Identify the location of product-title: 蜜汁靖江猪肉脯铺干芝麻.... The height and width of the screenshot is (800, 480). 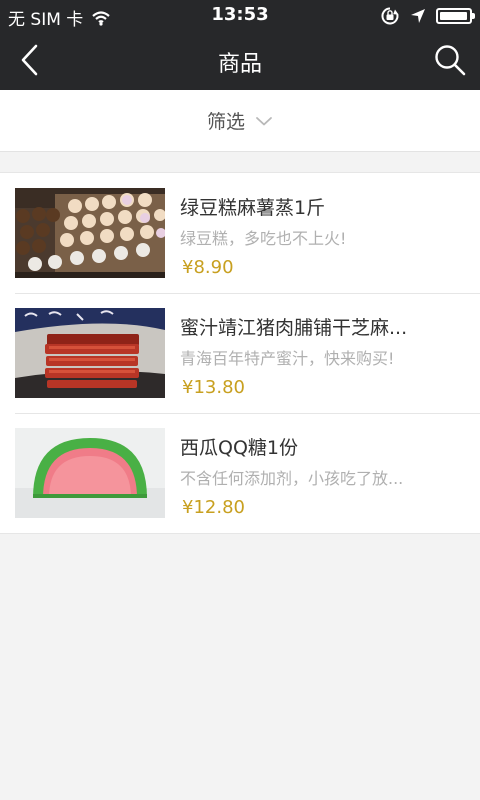
(294, 328).